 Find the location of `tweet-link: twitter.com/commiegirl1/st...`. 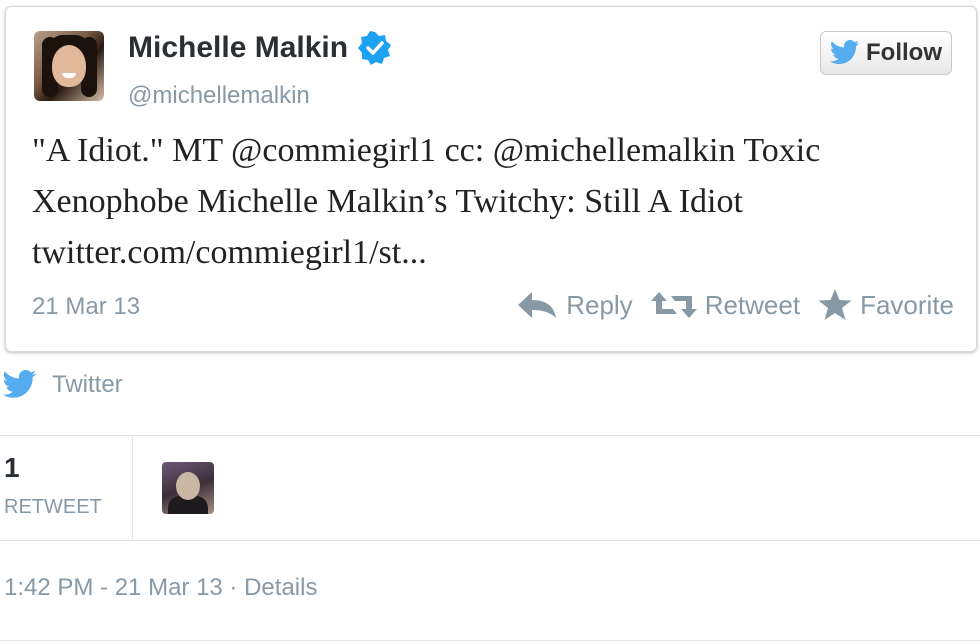

tweet-link: twitter.com/commiegirl1/st... is located at coordinates (497, 252).